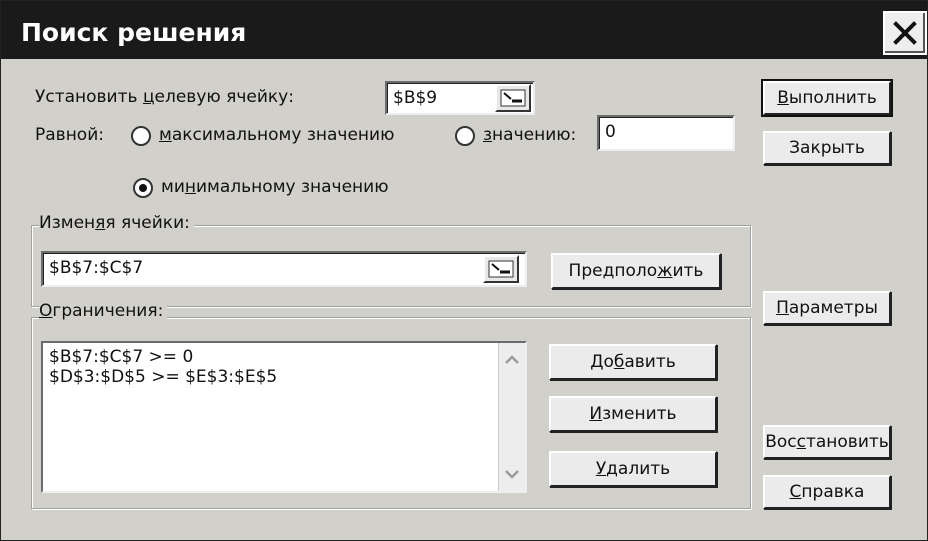  I want to click on close-icon, so click(905, 33).